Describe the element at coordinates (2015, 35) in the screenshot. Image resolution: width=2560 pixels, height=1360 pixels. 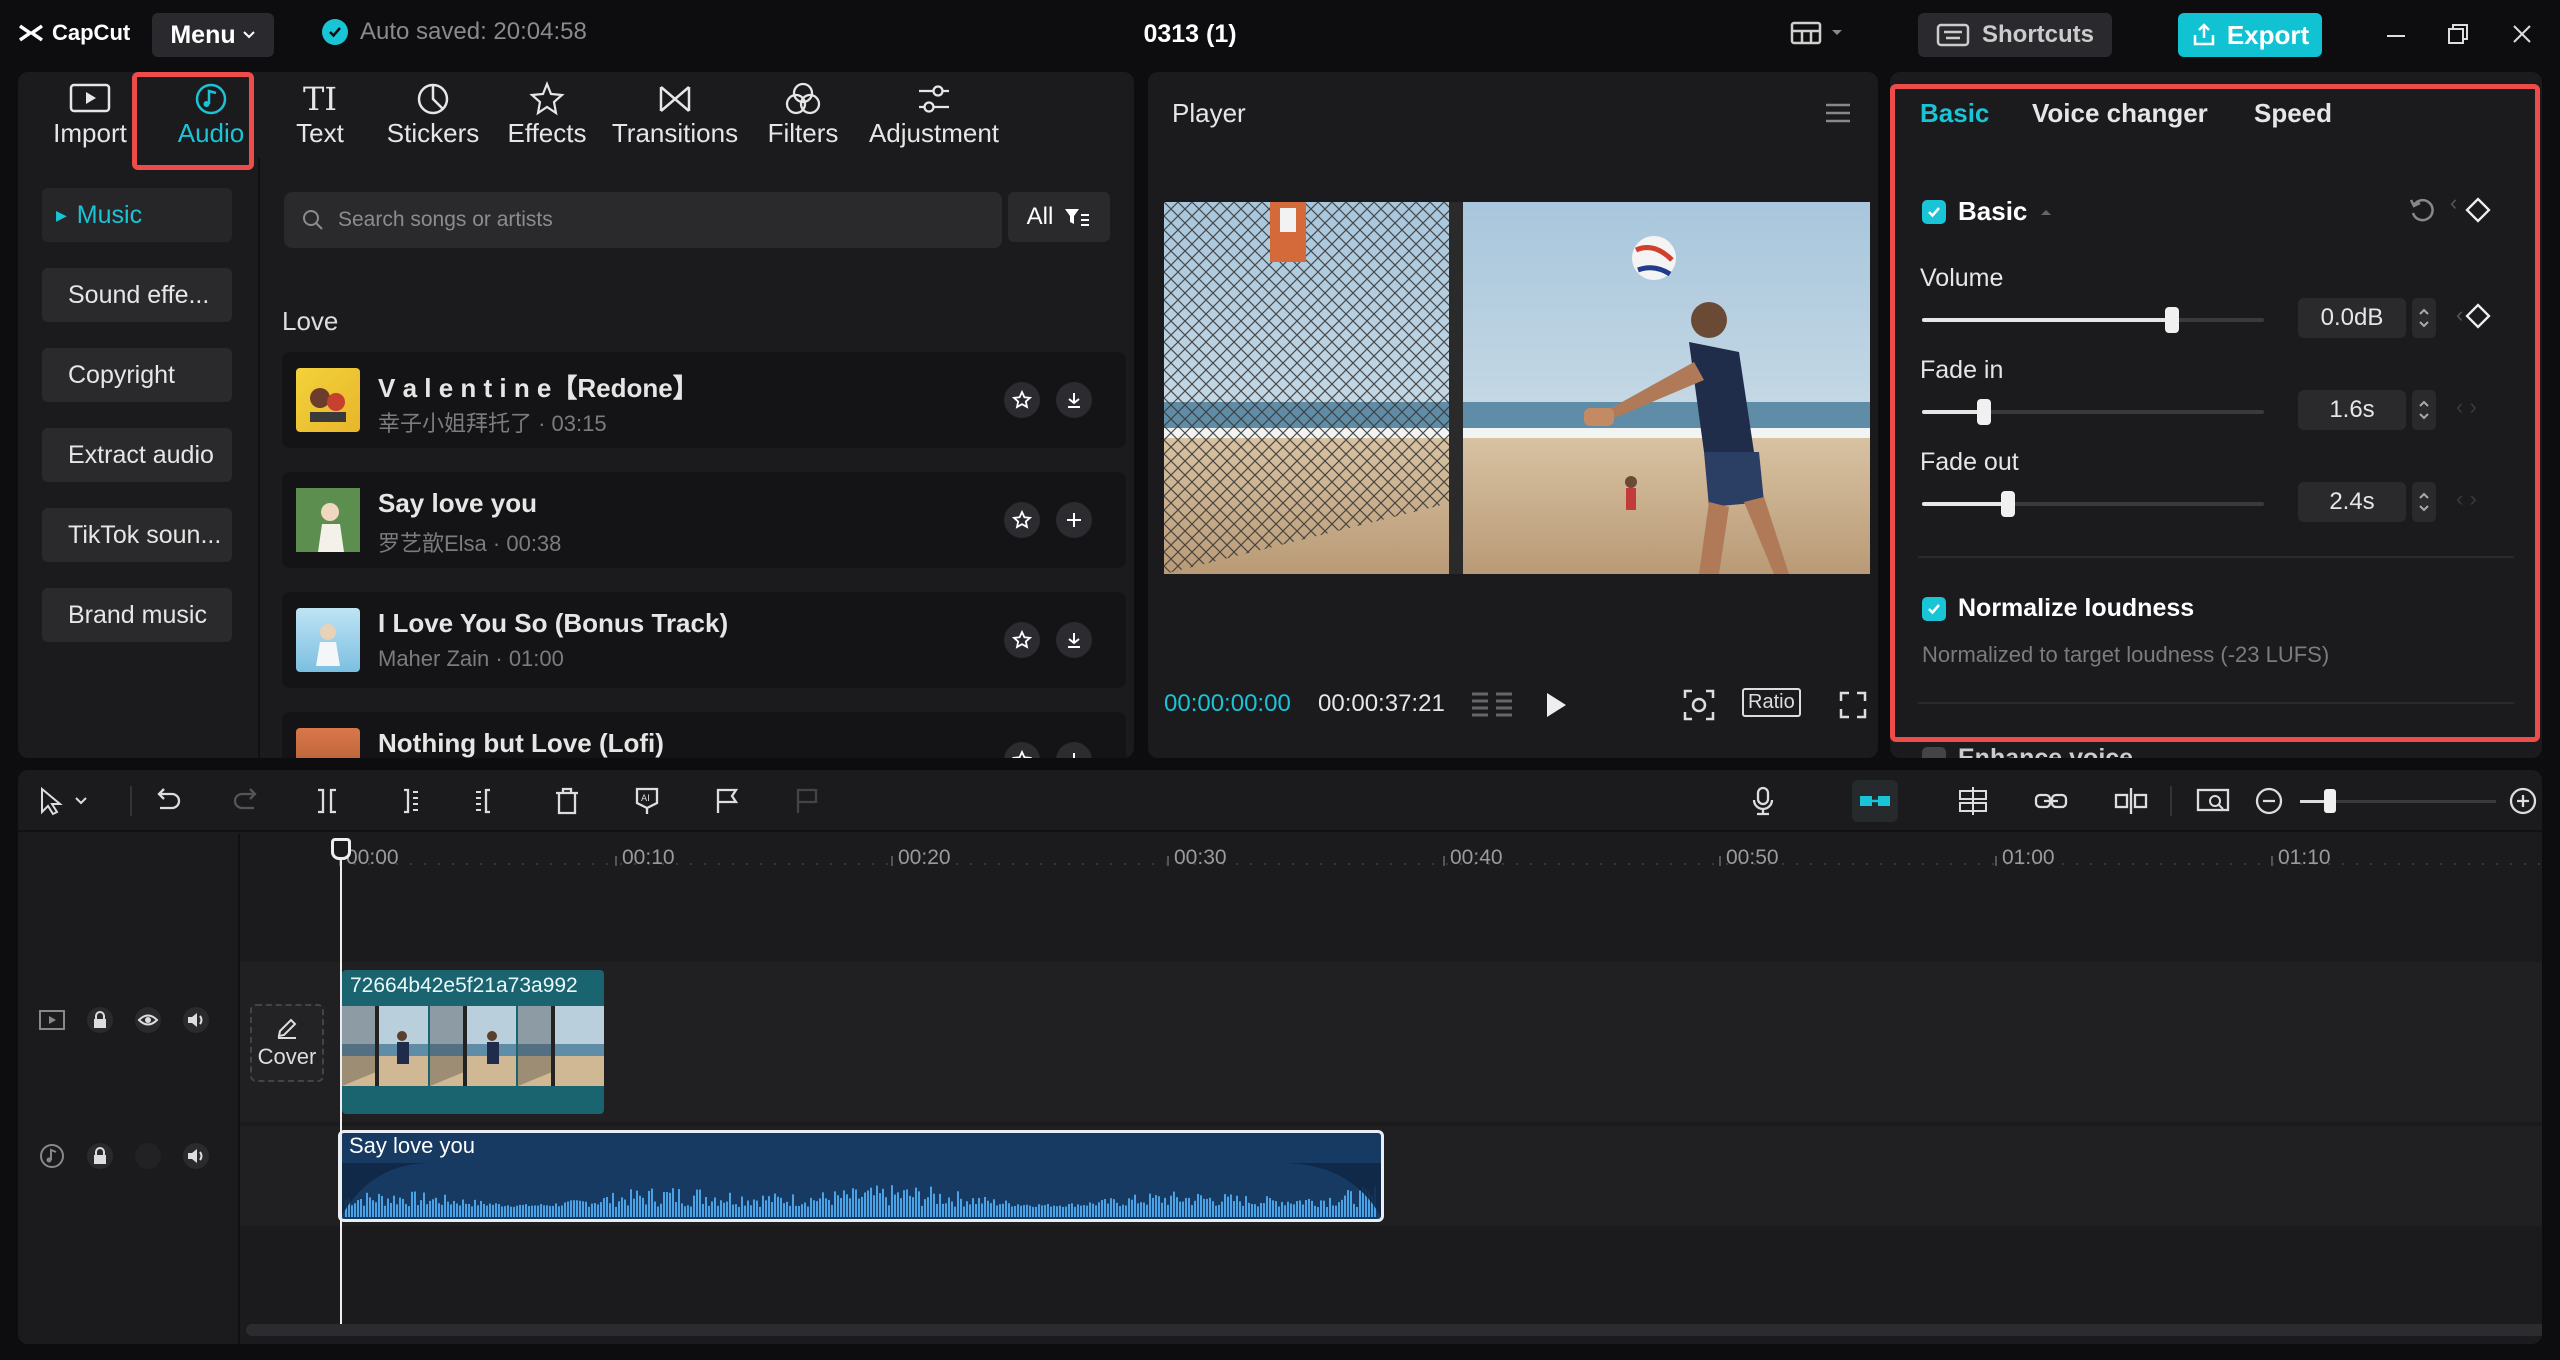
I see `shortcuts-button: Shortcuts` at that location.